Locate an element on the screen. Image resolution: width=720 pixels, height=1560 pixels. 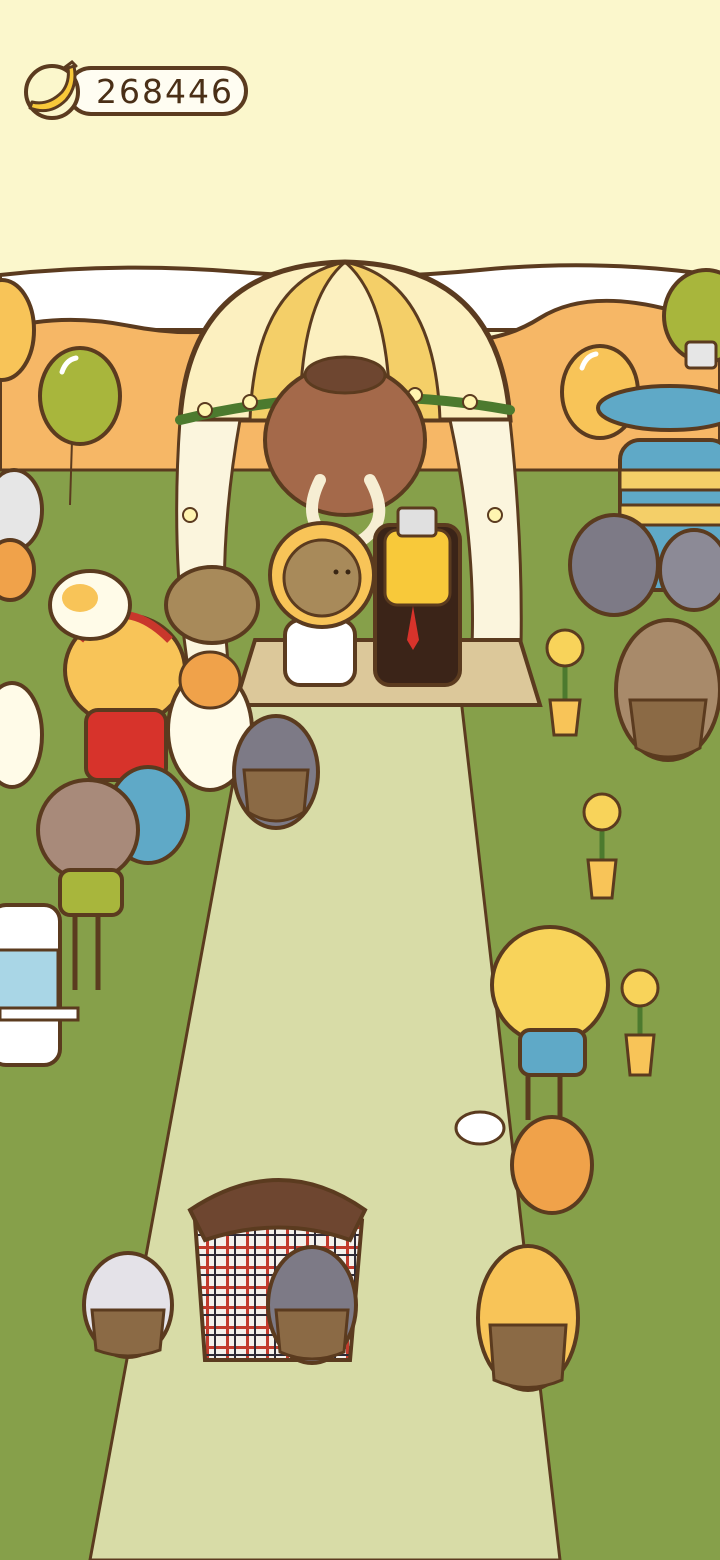
banana-count: 268446 is located at coordinates (165, 91).